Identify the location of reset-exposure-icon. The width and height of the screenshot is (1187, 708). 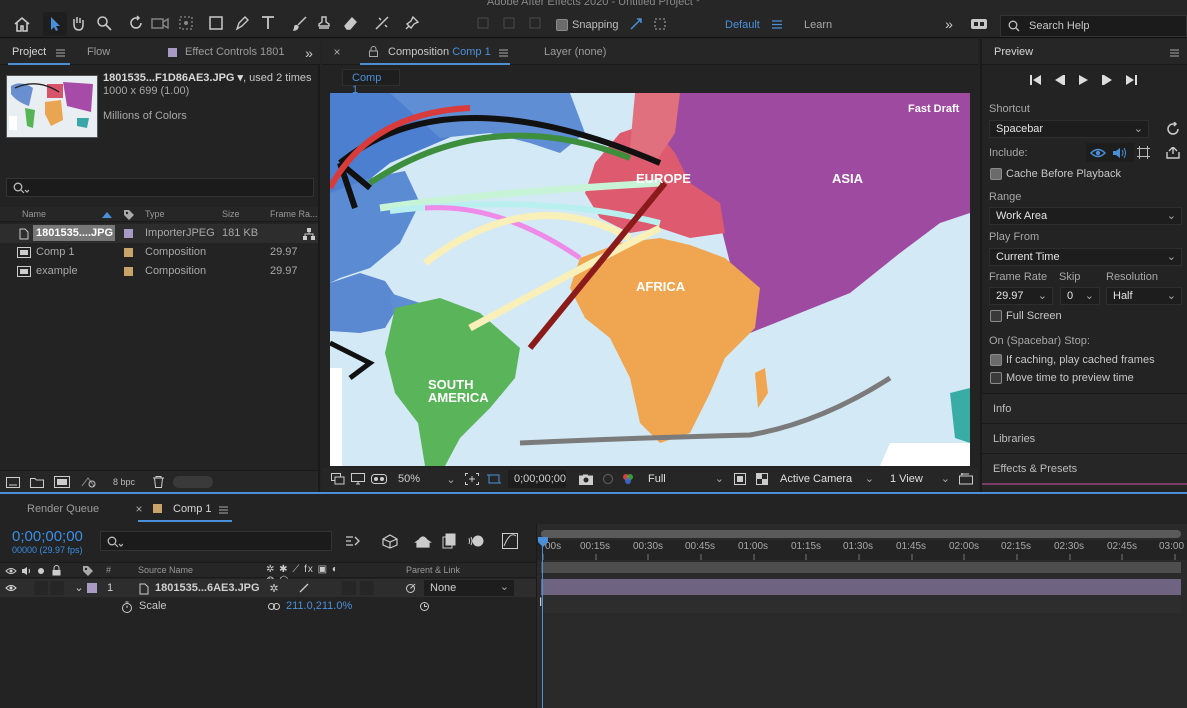
(966, 479).